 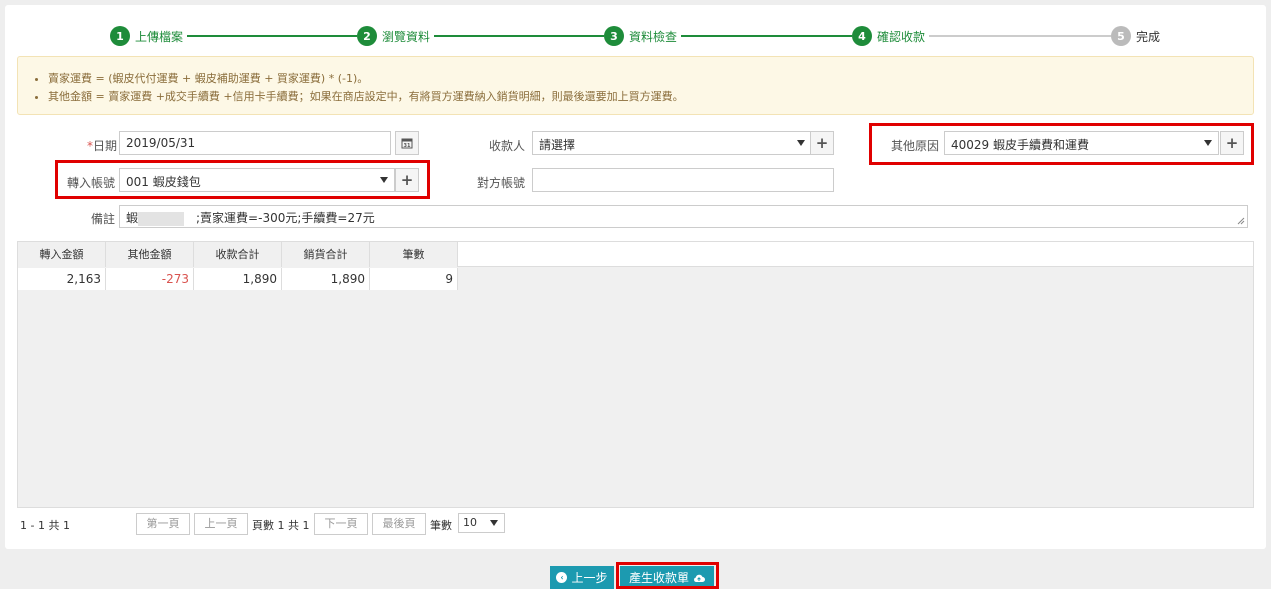 What do you see at coordinates (414, 279) in the screenshot?
I see `table-cell: 9` at bounding box center [414, 279].